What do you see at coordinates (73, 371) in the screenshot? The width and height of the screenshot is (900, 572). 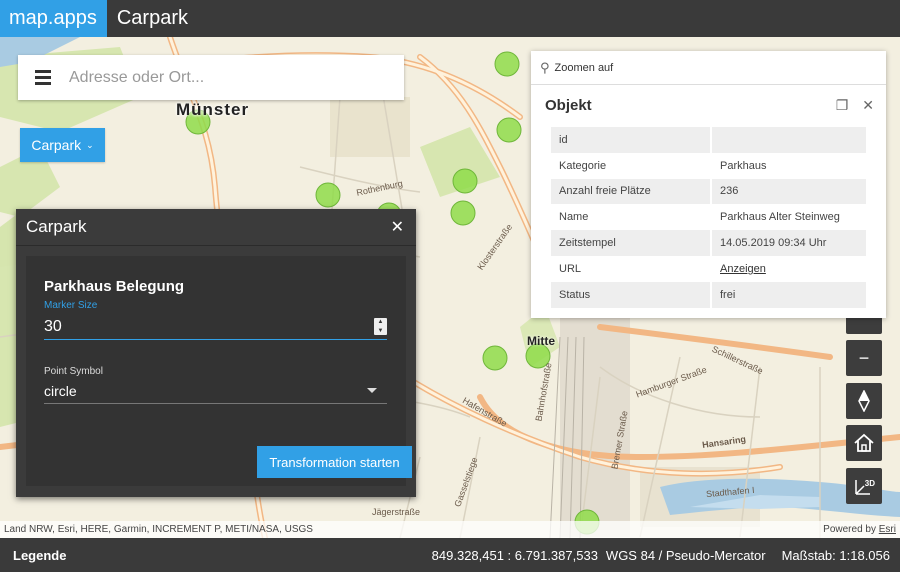 I see `point-symbol-label: Point Symbol` at bounding box center [73, 371].